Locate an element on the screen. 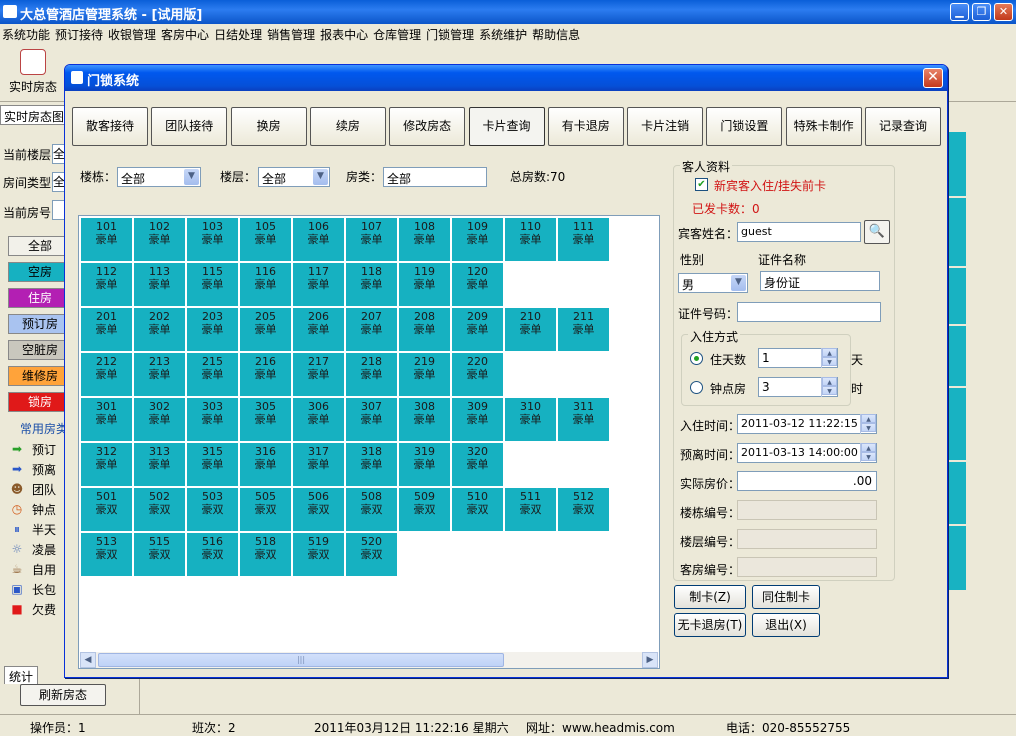 This screenshot has height=736, width=1016. horizontal-scrollbar: ◀ ||| ▶ is located at coordinates (369, 660).